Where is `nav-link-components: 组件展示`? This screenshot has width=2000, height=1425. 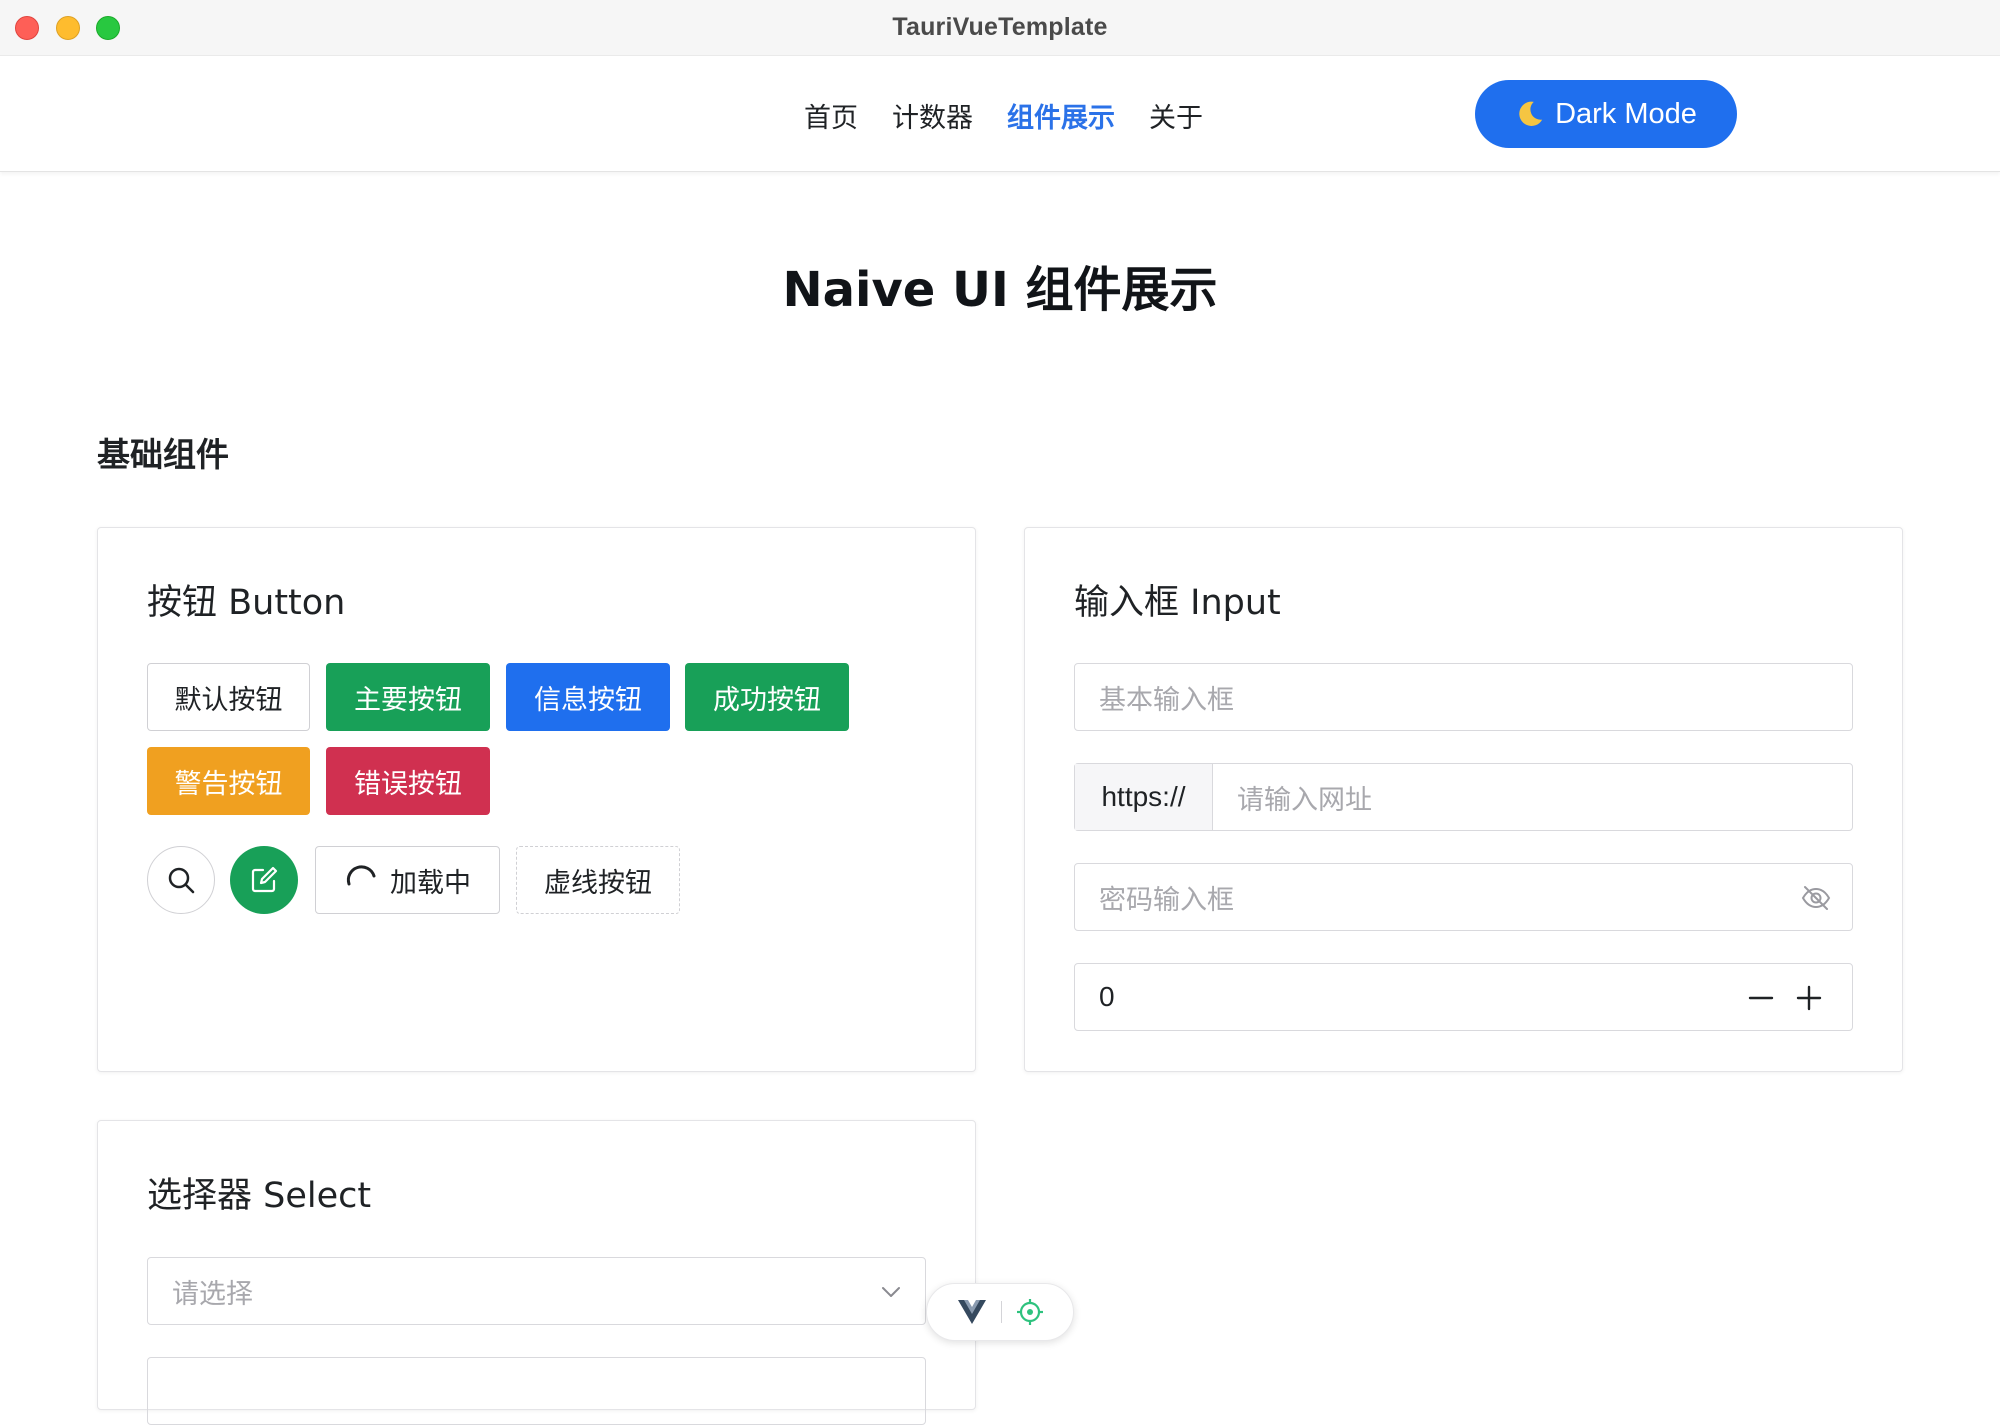
nav-link-components: 组件展示 is located at coordinates (1061, 115).